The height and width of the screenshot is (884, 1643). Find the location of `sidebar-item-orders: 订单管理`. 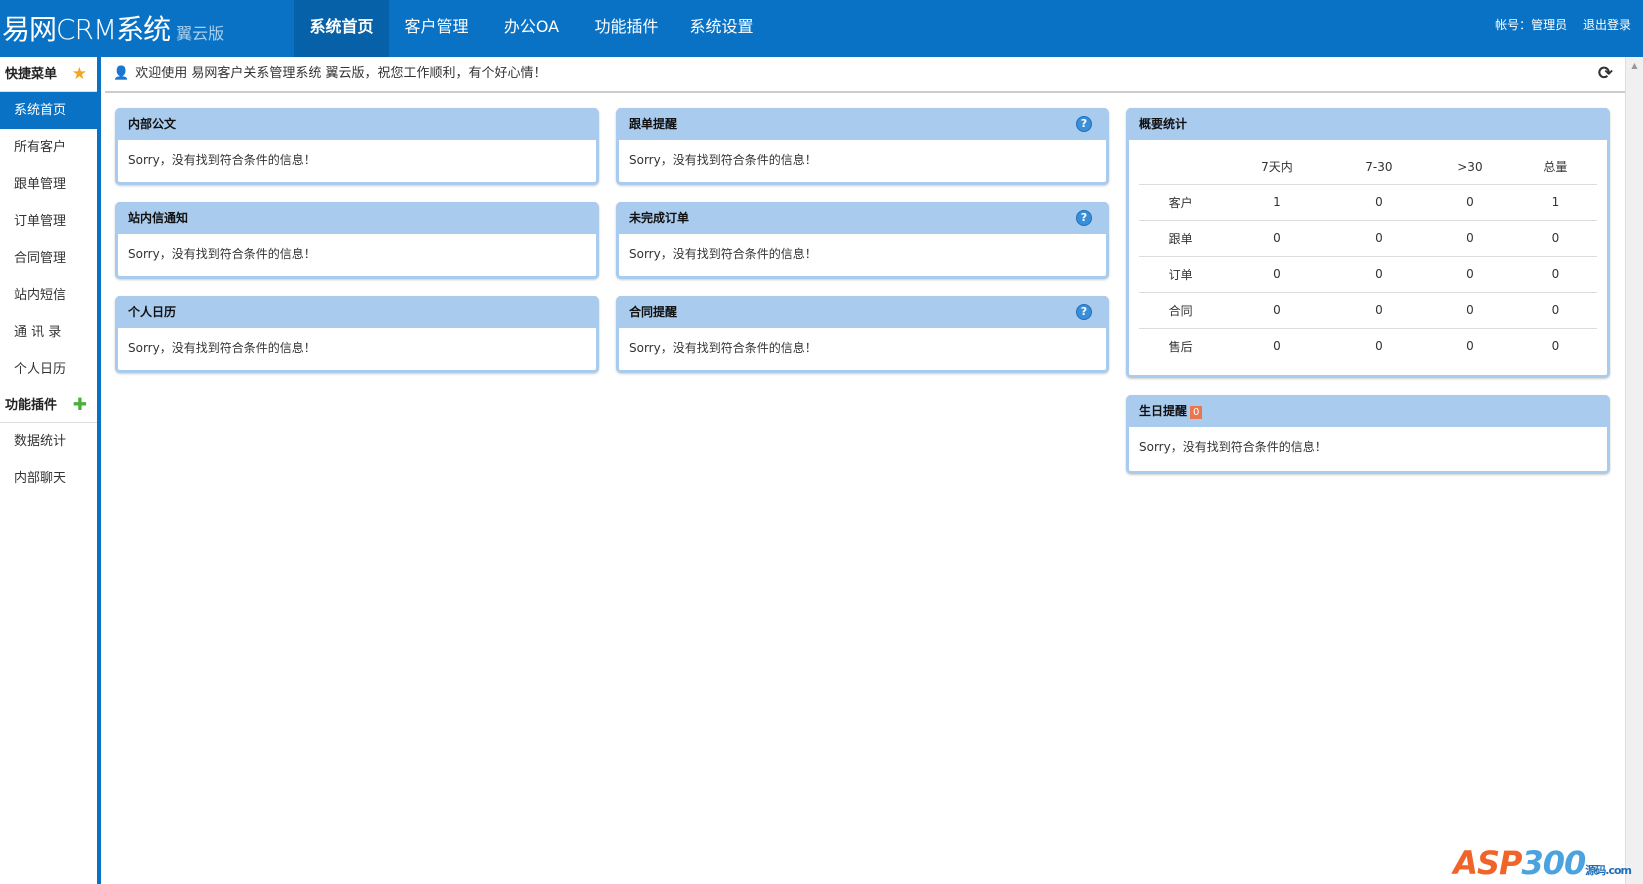

sidebar-item-orders: 订单管理 is located at coordinates (48, 221).